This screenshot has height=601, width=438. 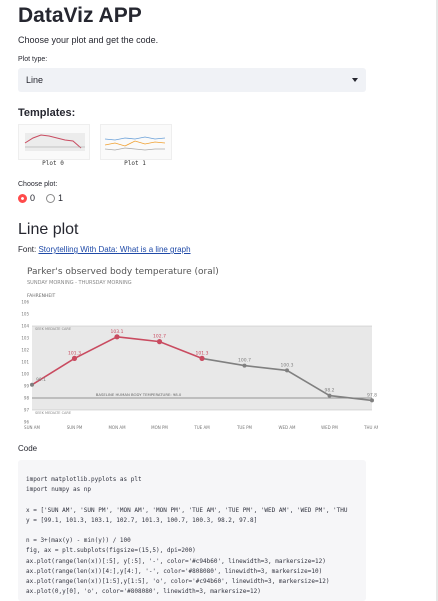 What do you see at coordinates (35, 80) in the screenshot?
I see `plot-type-value: Line` at bounding box center [35, 80].